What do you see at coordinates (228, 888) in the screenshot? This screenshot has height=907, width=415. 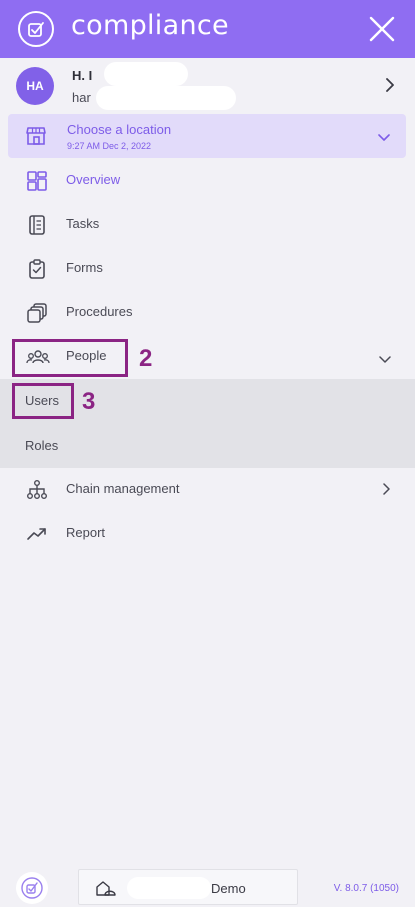 I see `organization-name: Demo` at bounding box center [228, 888].